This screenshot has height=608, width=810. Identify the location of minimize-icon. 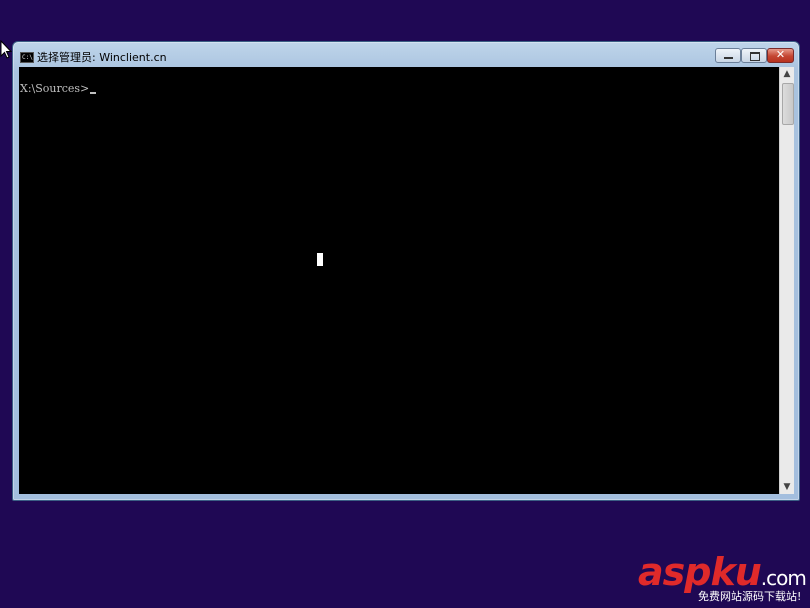
(728, 58).